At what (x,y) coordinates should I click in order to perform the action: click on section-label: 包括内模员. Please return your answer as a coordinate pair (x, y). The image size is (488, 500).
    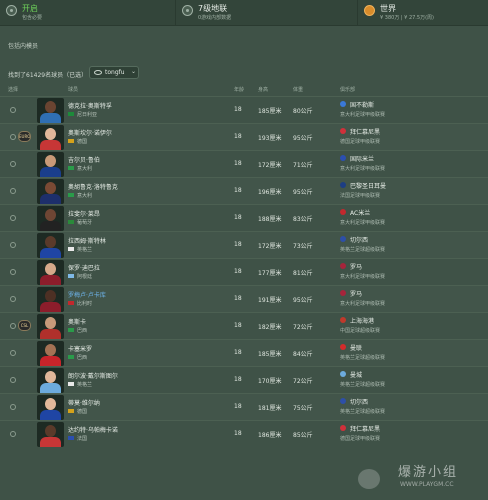
    Looking at the image, I should click on (23, 46).